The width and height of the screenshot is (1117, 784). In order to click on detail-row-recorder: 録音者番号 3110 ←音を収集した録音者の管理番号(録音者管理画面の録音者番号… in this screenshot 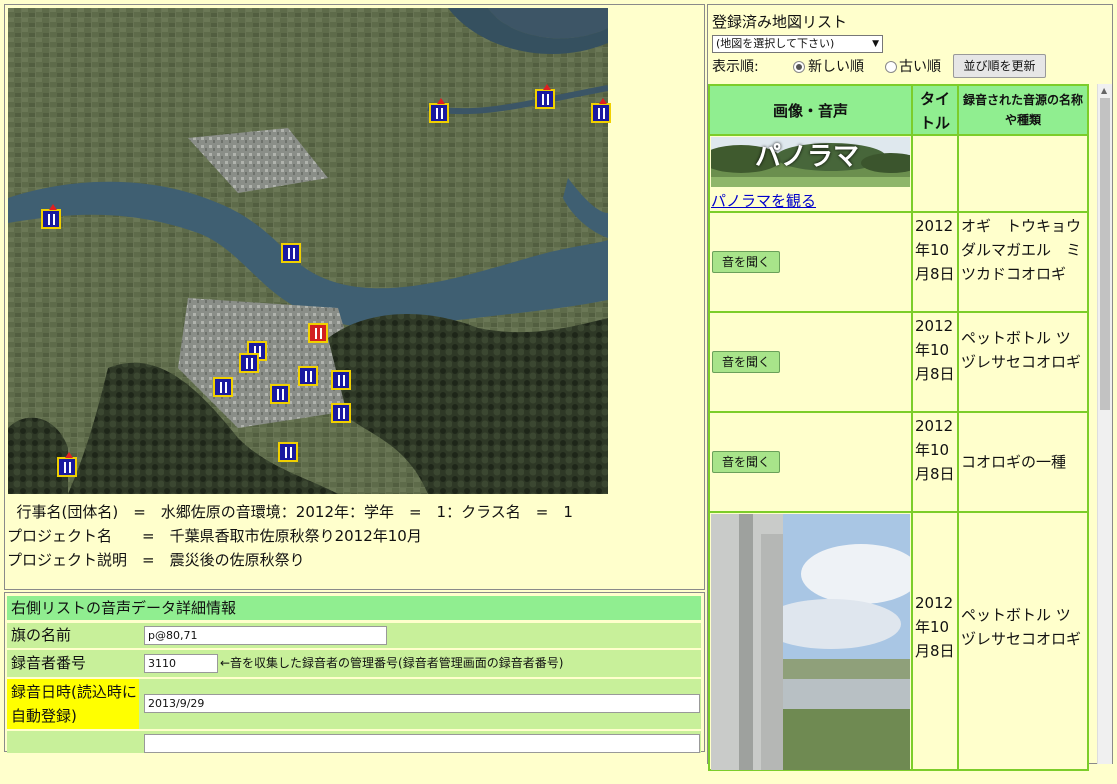, I will do `click(354, 663)`.